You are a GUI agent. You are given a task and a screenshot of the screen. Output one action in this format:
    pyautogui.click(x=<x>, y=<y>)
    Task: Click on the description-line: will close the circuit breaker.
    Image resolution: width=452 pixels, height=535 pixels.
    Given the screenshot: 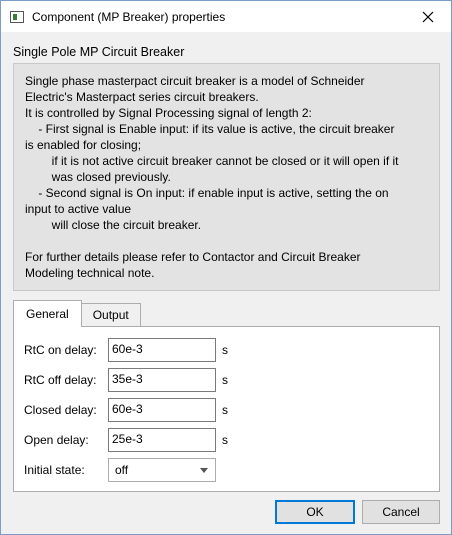 What is the action you would take?
    pyautogui.click(x=113, y=225)
    